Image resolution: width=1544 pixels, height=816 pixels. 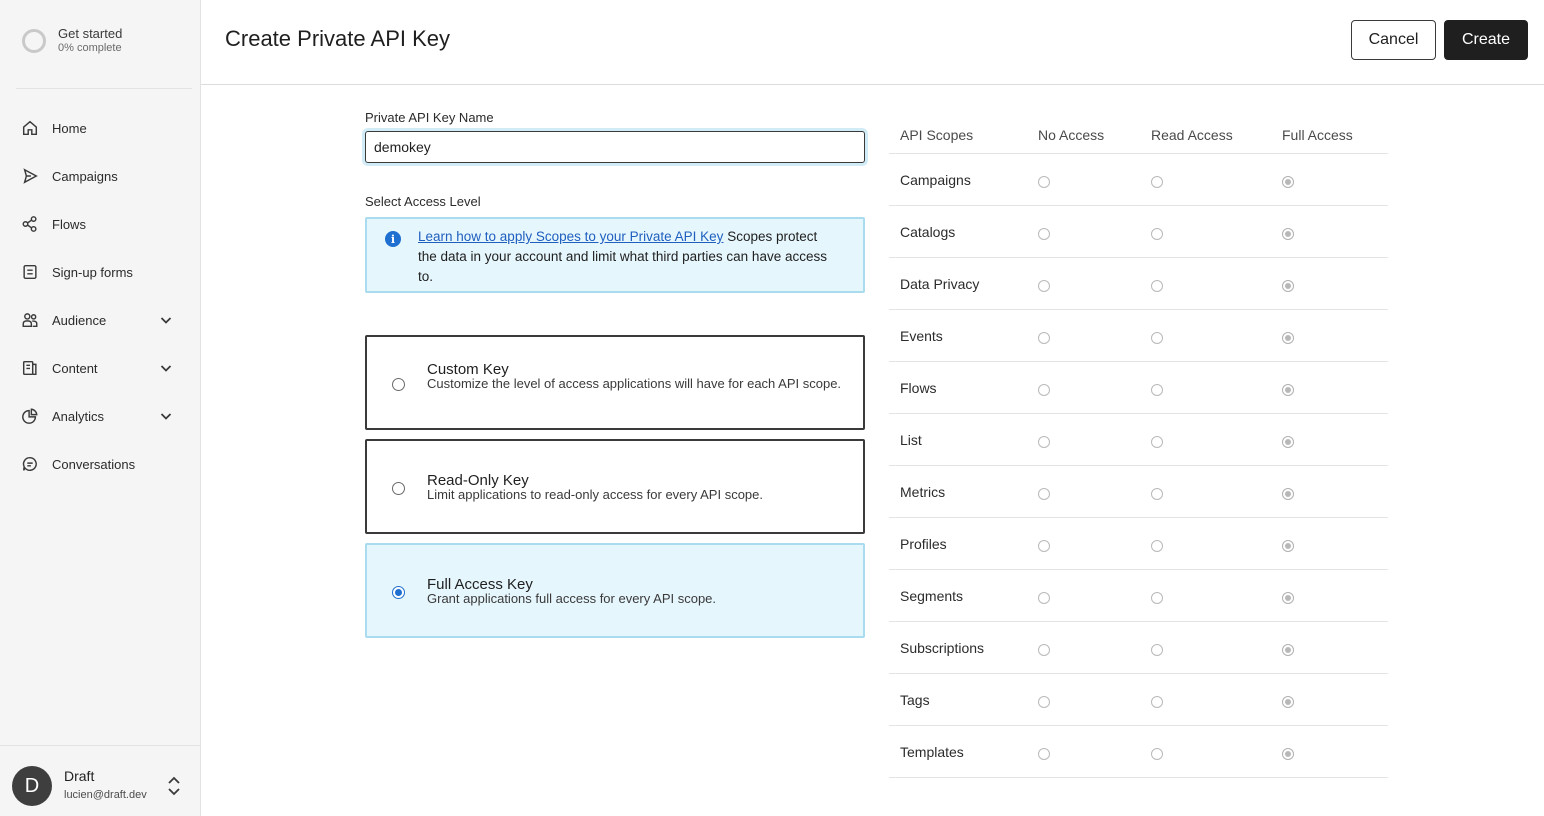 What do you see at coordinates (1138, 232) in the screenshot?
I see `table-row: Catalogs` at bounding box center [1138, 232].